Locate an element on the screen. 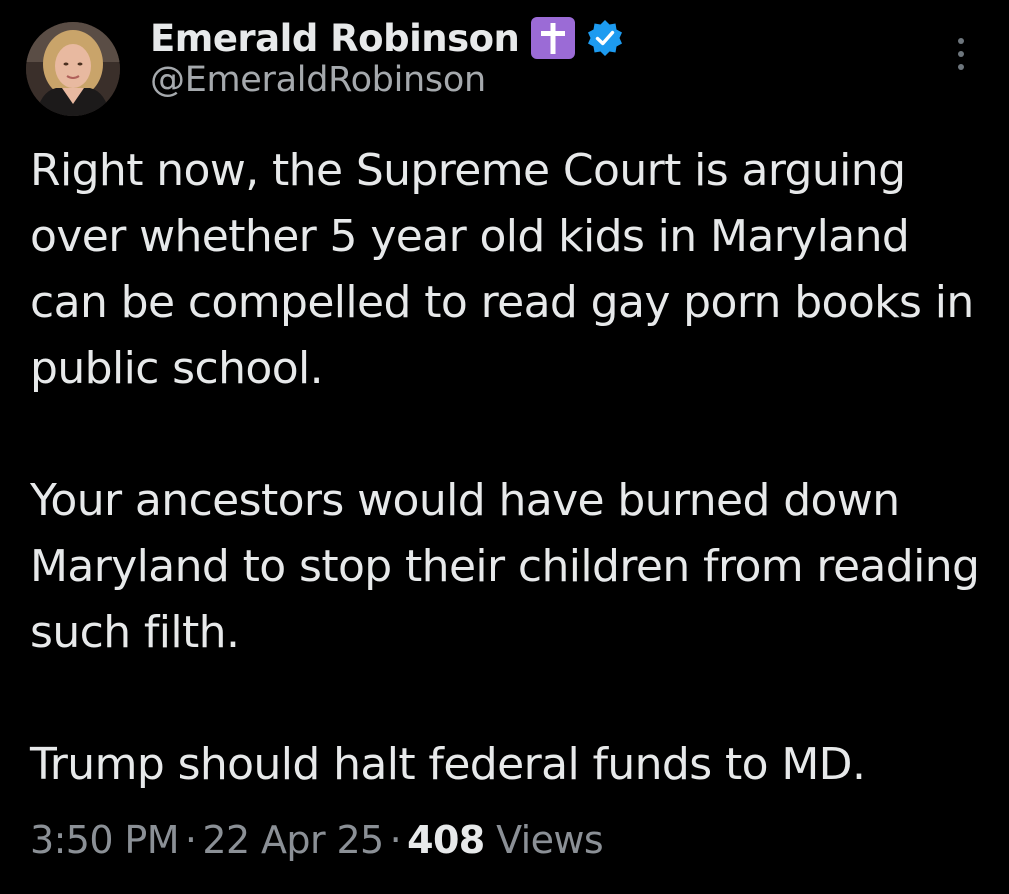 The height and width of the screenshot is (894, 1009). tweet-metadata: 3:50 PM · 22 Apr 25 · 408 Views is located at coordinates (317, 840).